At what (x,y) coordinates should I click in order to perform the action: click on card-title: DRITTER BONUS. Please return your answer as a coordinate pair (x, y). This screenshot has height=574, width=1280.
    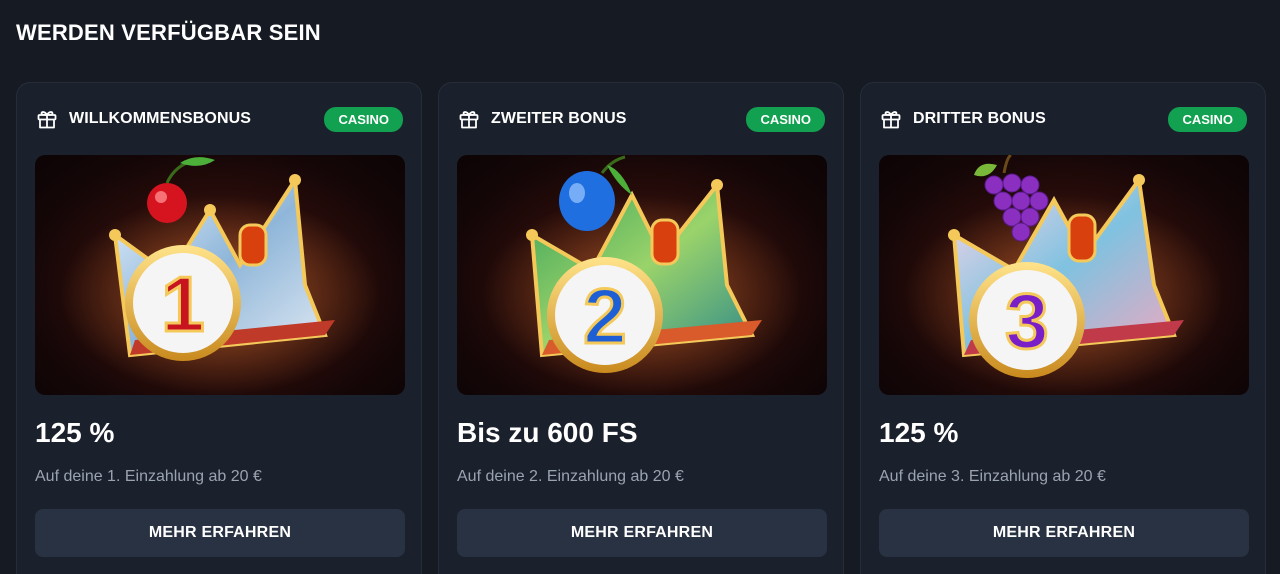
    Looking at the image, I should click on (979, 118).